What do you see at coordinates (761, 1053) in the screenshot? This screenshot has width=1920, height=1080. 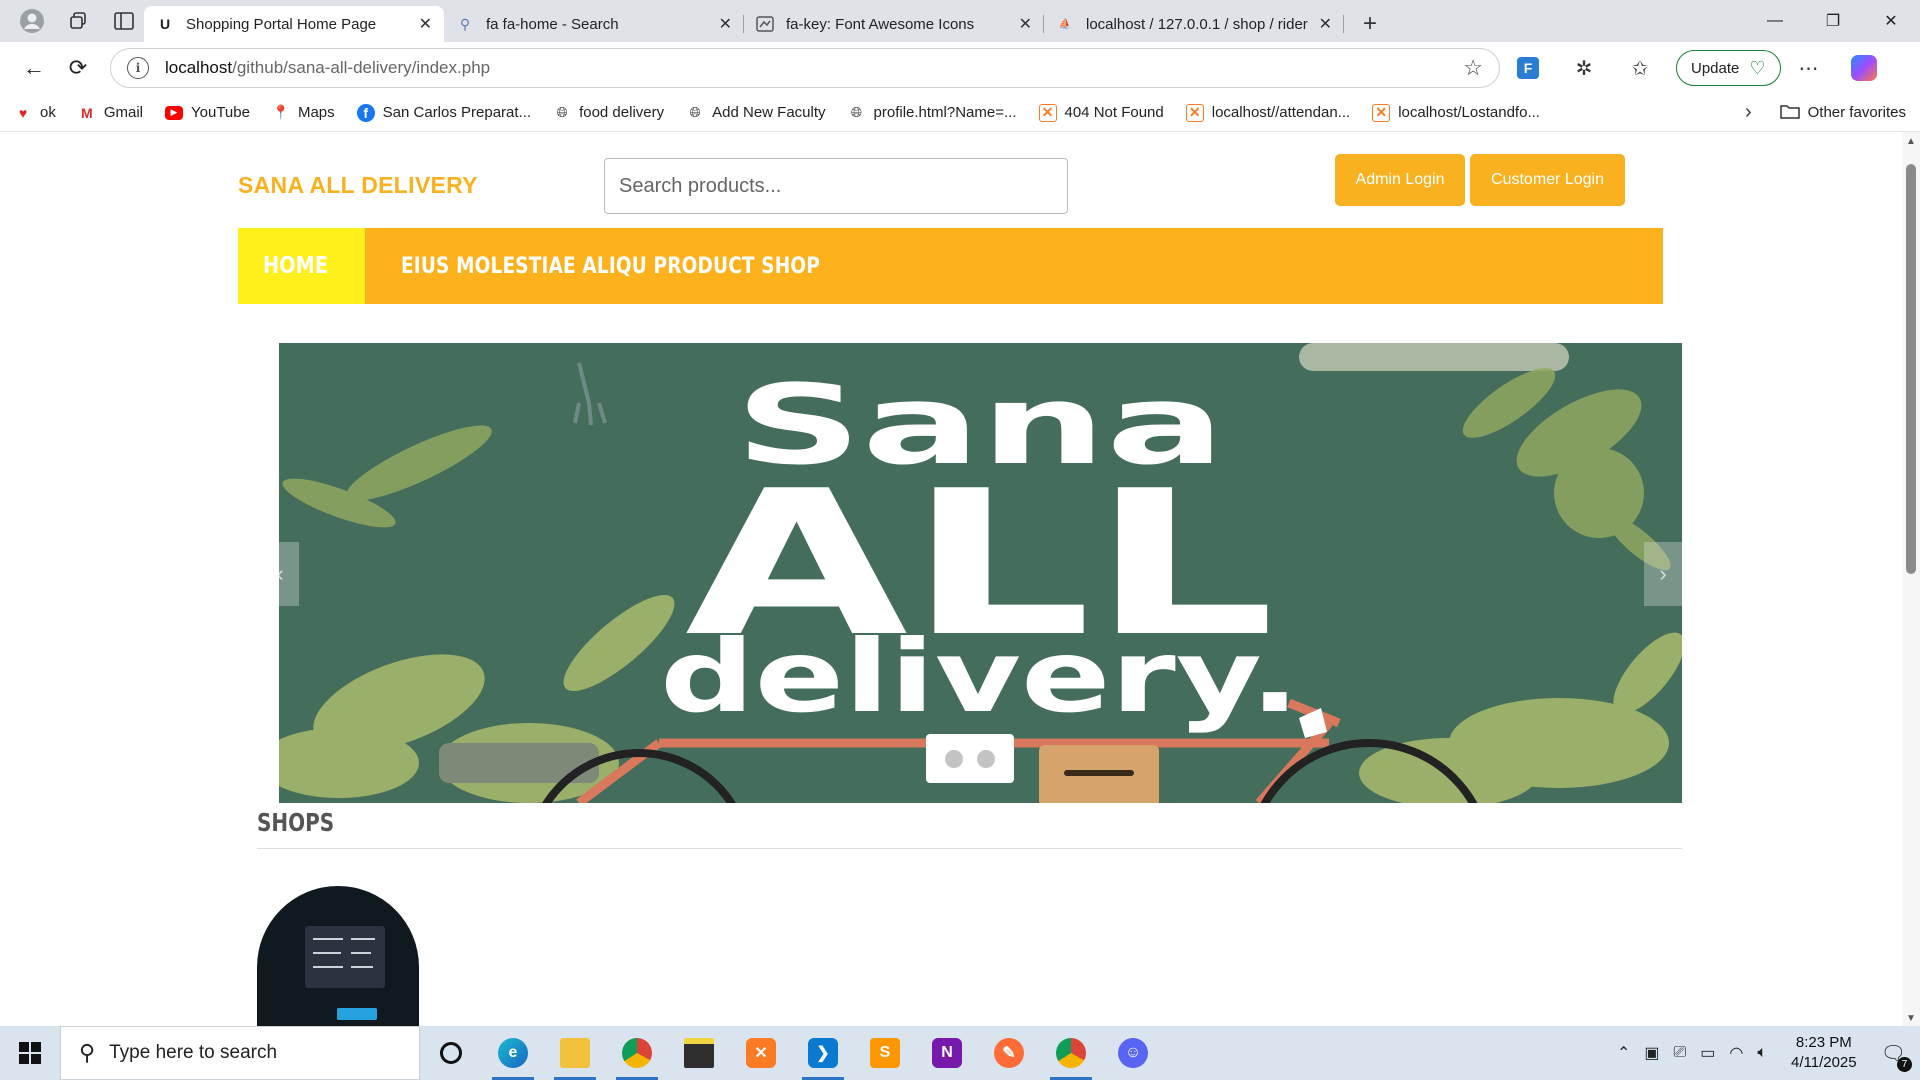 I see `taskbar-xampp: ✕` at bounding box center [761, 1053].